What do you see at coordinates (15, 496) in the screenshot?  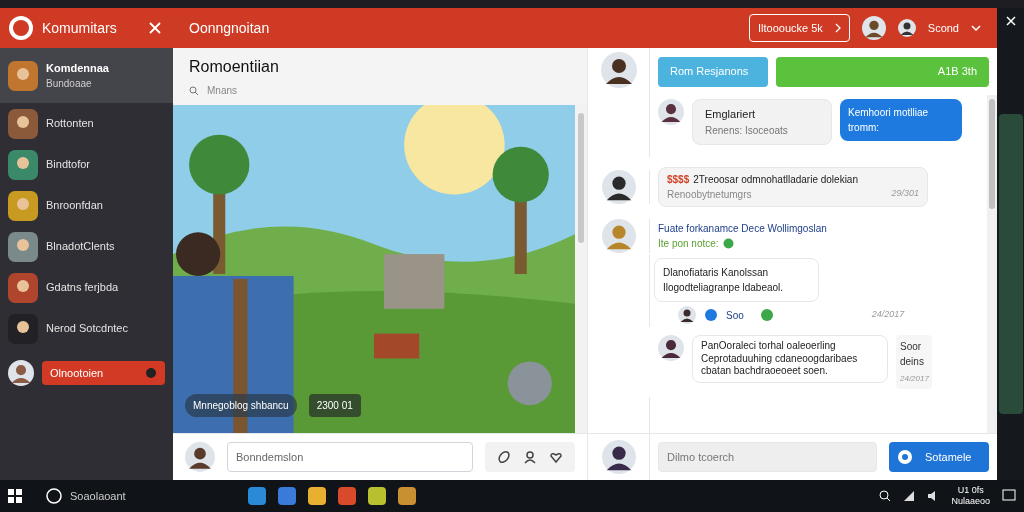 I see `windows-icon` at bounding box center [15, 496].